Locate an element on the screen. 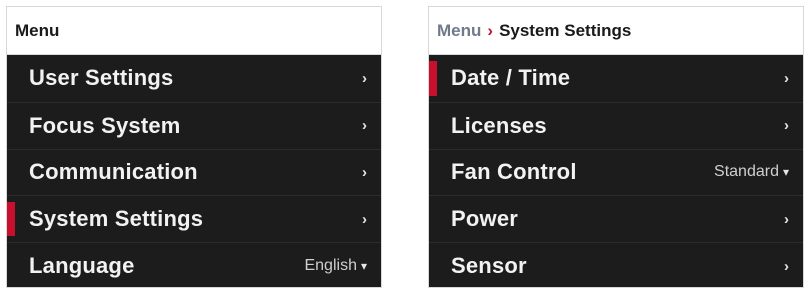  menu-item-system-settings: System Settings › is located at coordinates (194, 218).